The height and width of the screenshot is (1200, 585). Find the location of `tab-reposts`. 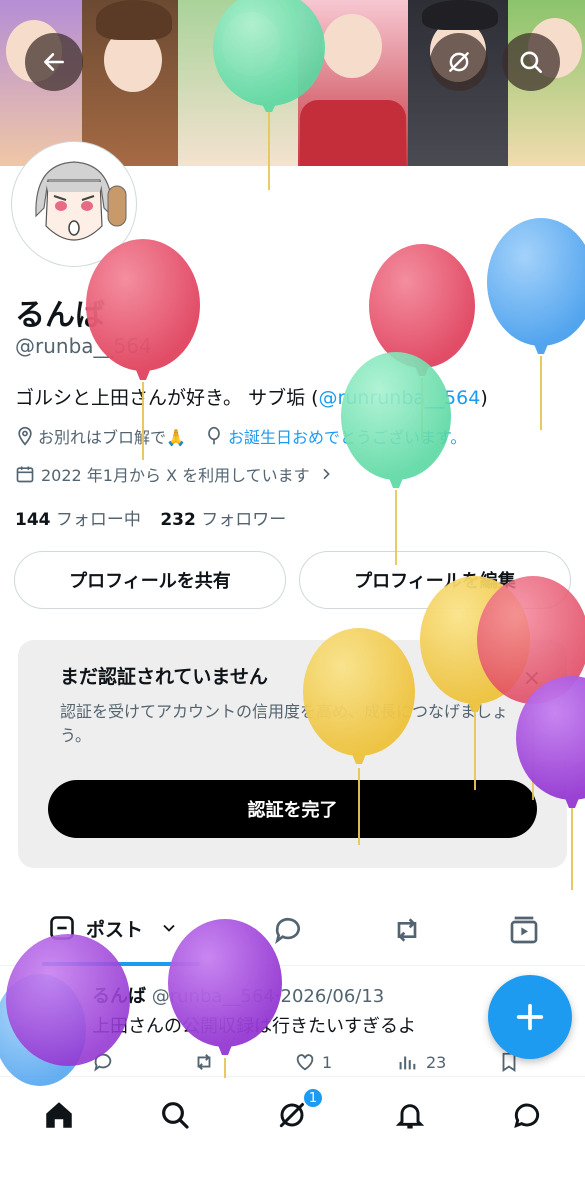

tab-reposts is located at coordinates (407, 930).